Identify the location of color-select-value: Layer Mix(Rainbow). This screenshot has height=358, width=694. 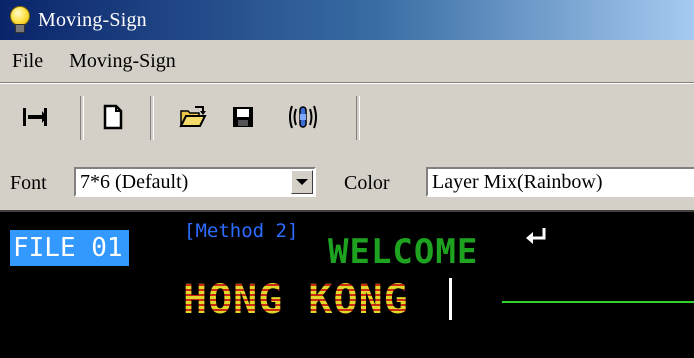
(517, 182).